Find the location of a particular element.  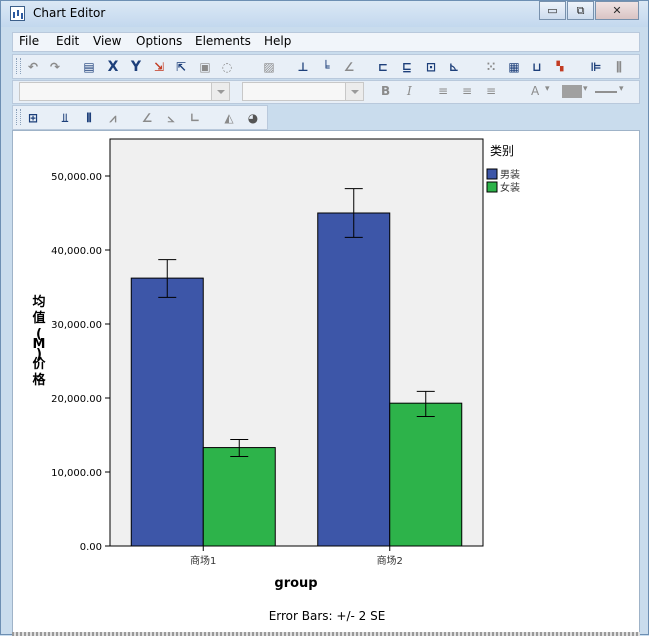

window-title: Chart Editor is located at coordinates (69, 13).